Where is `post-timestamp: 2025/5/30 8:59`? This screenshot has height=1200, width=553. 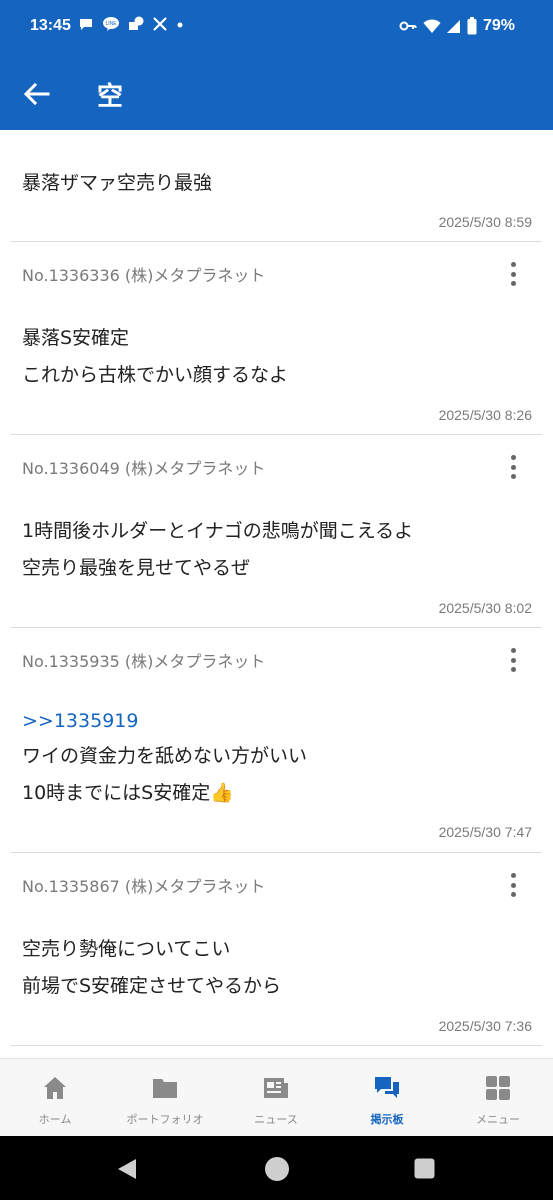
post-timestamp: 2025/5/30 8:59 is located at coordinates (485, 222).